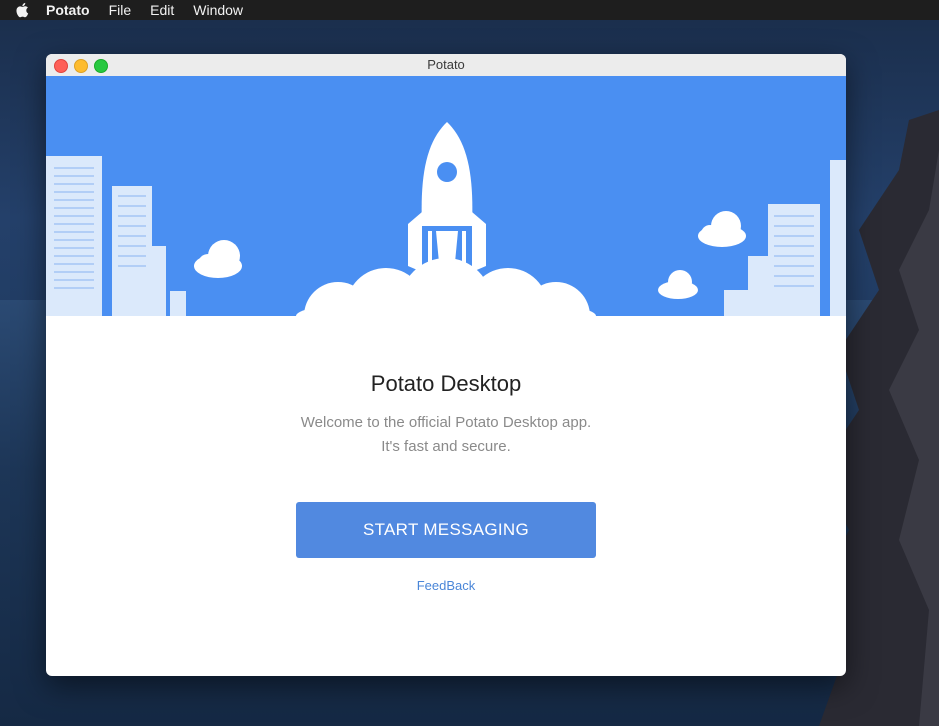 This screenshot has width=939, height=726. I want to click on app-title: Potato Desktop, so click(446, 383).